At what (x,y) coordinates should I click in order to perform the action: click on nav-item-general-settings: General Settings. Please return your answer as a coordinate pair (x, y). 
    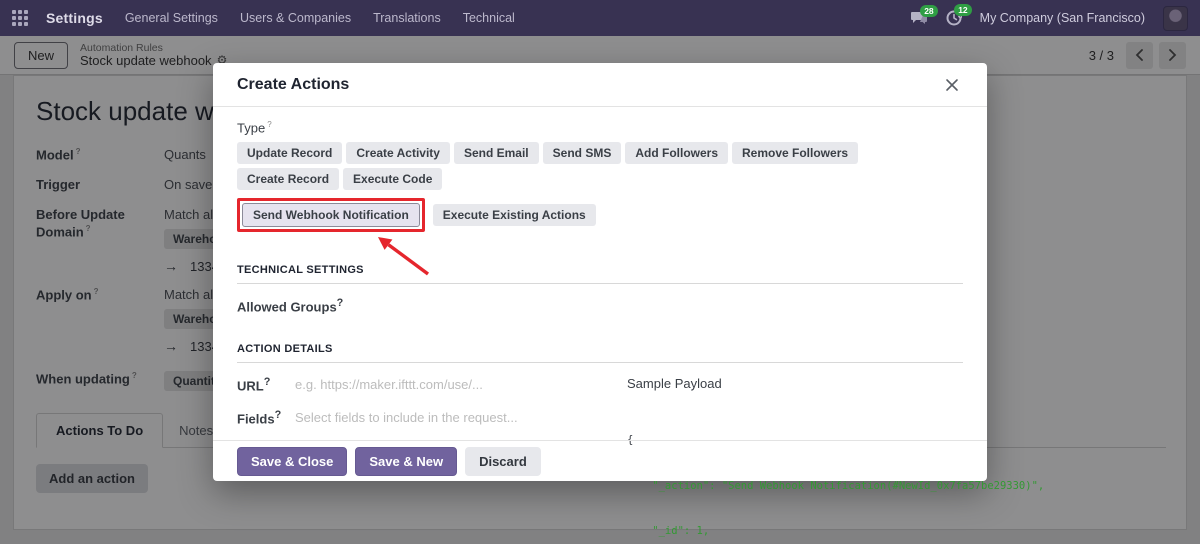
    Looking at the image, I should click on (171, 18).